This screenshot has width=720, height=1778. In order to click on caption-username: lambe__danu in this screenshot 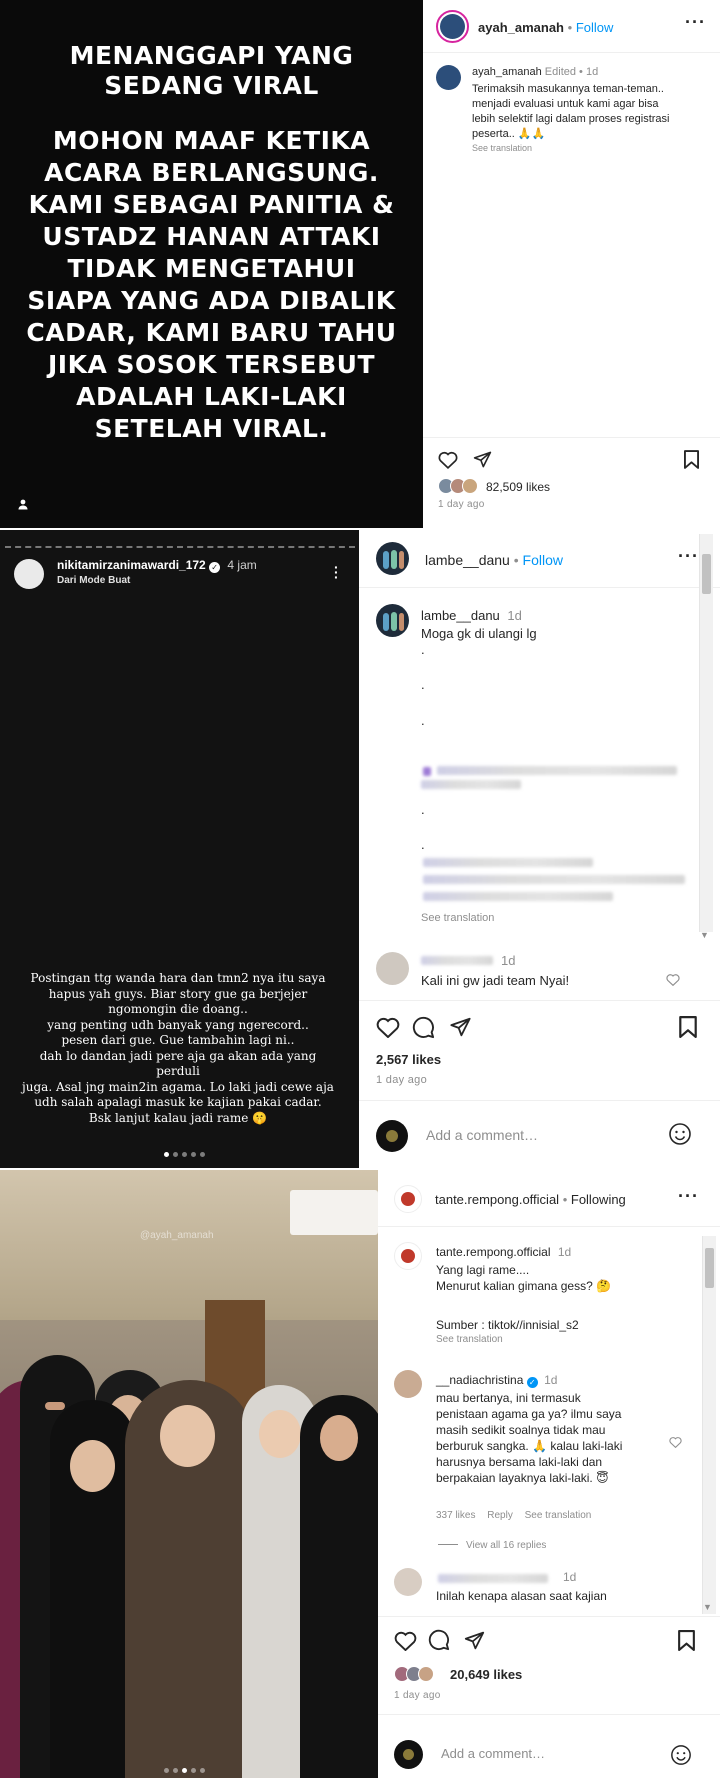, I will do `click(460, 615)`.